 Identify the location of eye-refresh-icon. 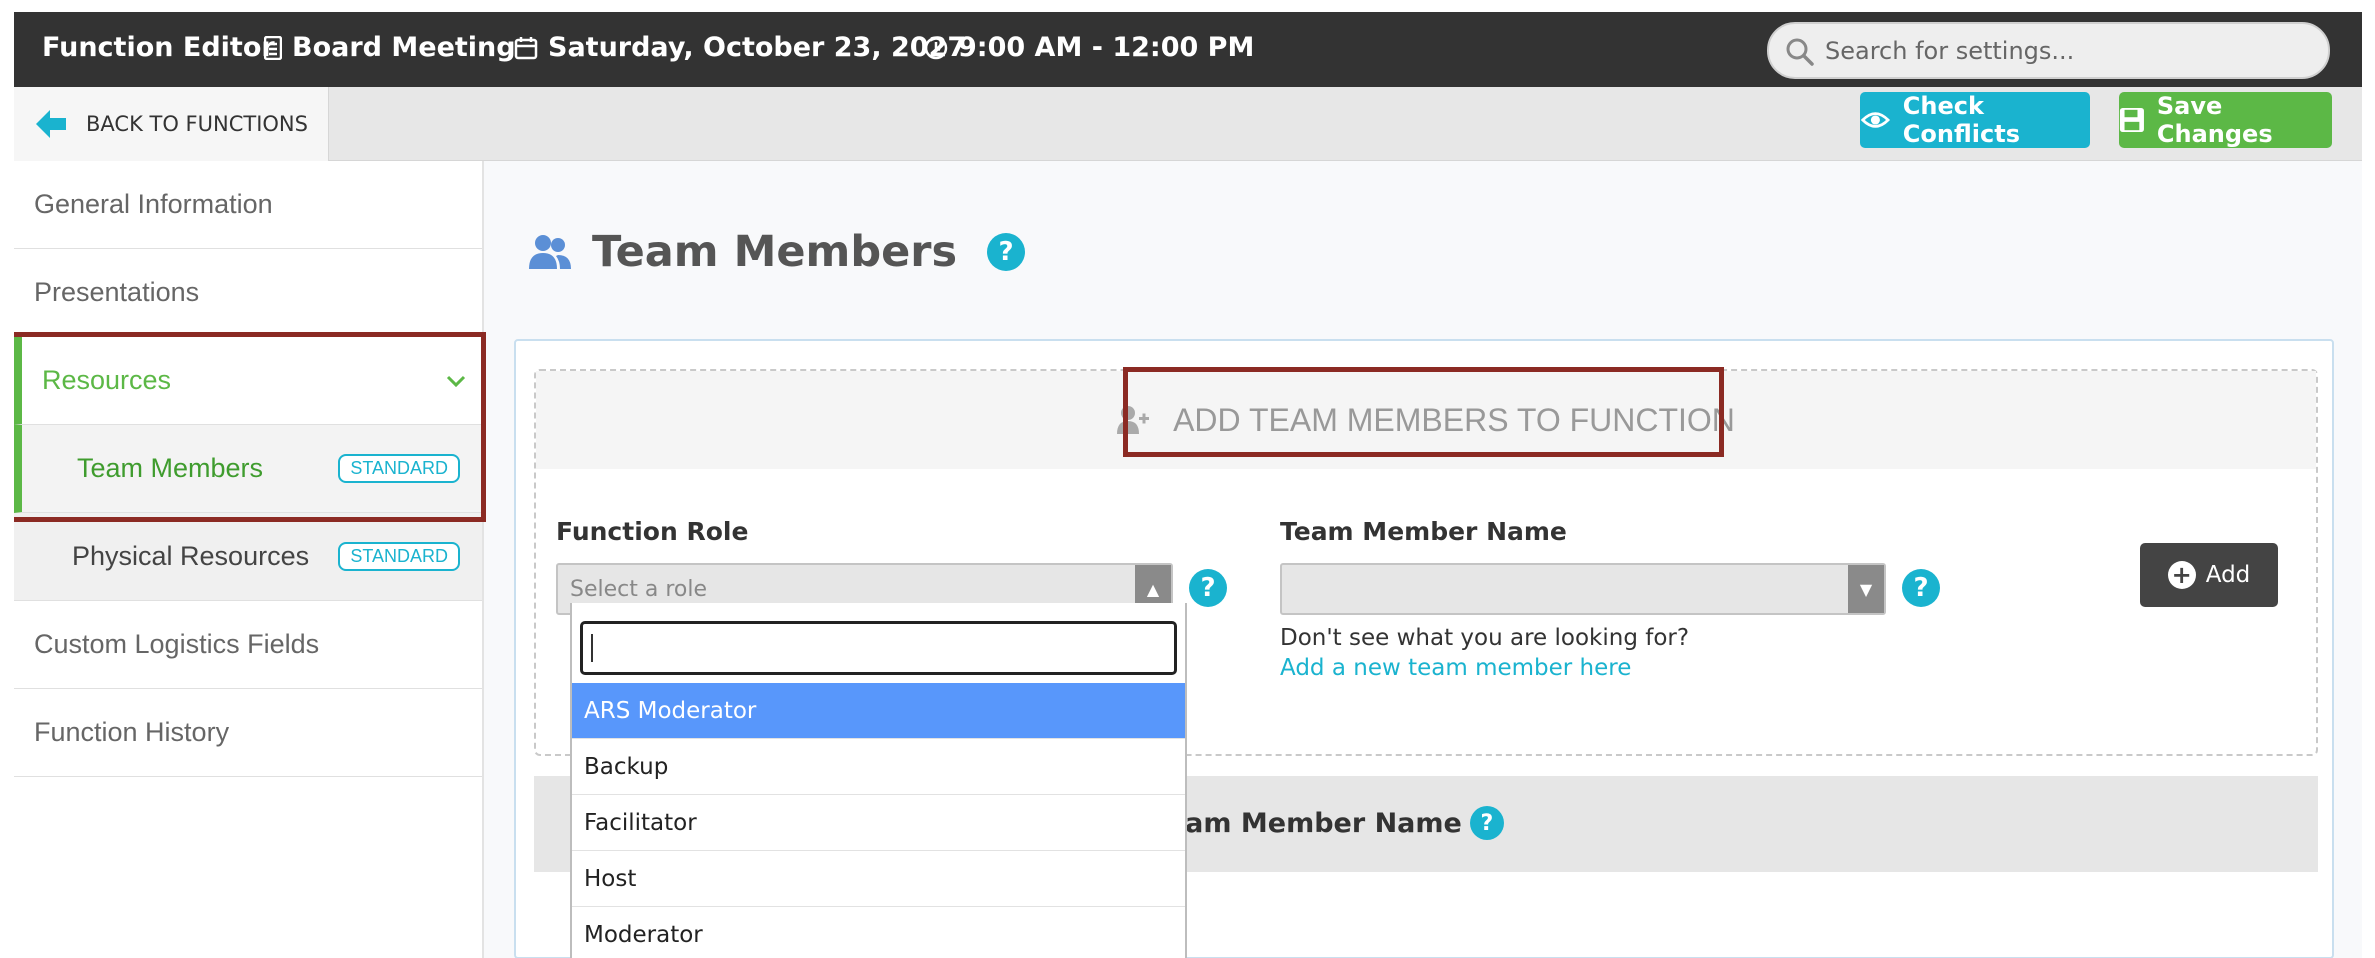
(1875, 120).